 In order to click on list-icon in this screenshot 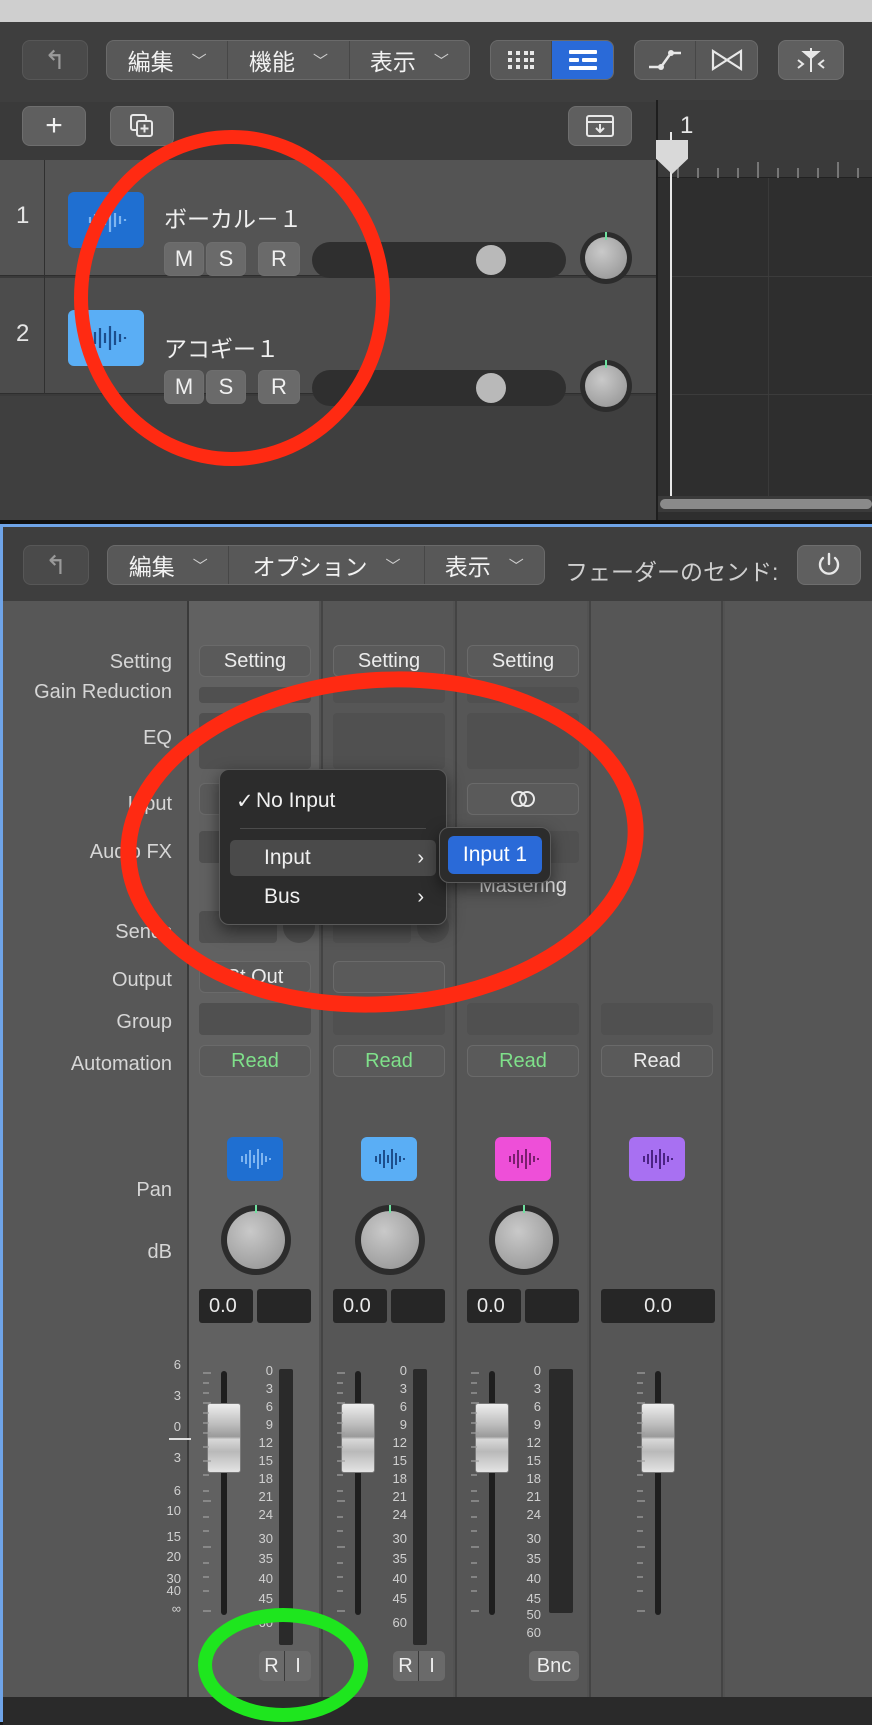, I will do `click(582, 60)`.